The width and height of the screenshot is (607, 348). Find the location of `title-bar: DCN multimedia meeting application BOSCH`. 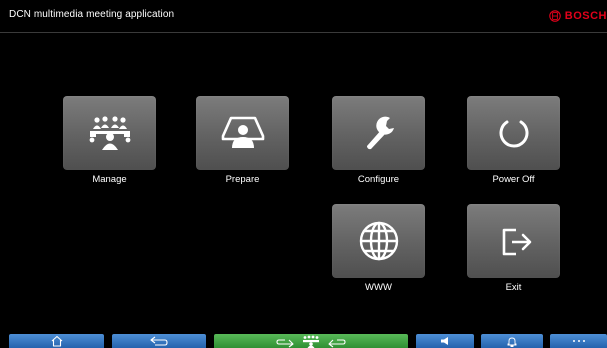

title-bar: DCN multimedia meeting application BOSCH is located at coordinates (303, 16).